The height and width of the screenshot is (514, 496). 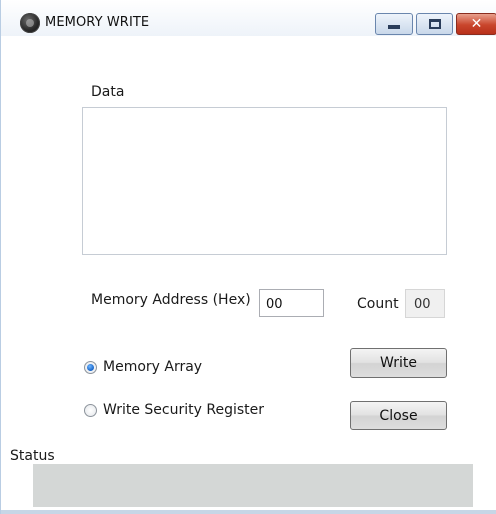 I want to click on minimize-icon, so click(x=394, y=27).